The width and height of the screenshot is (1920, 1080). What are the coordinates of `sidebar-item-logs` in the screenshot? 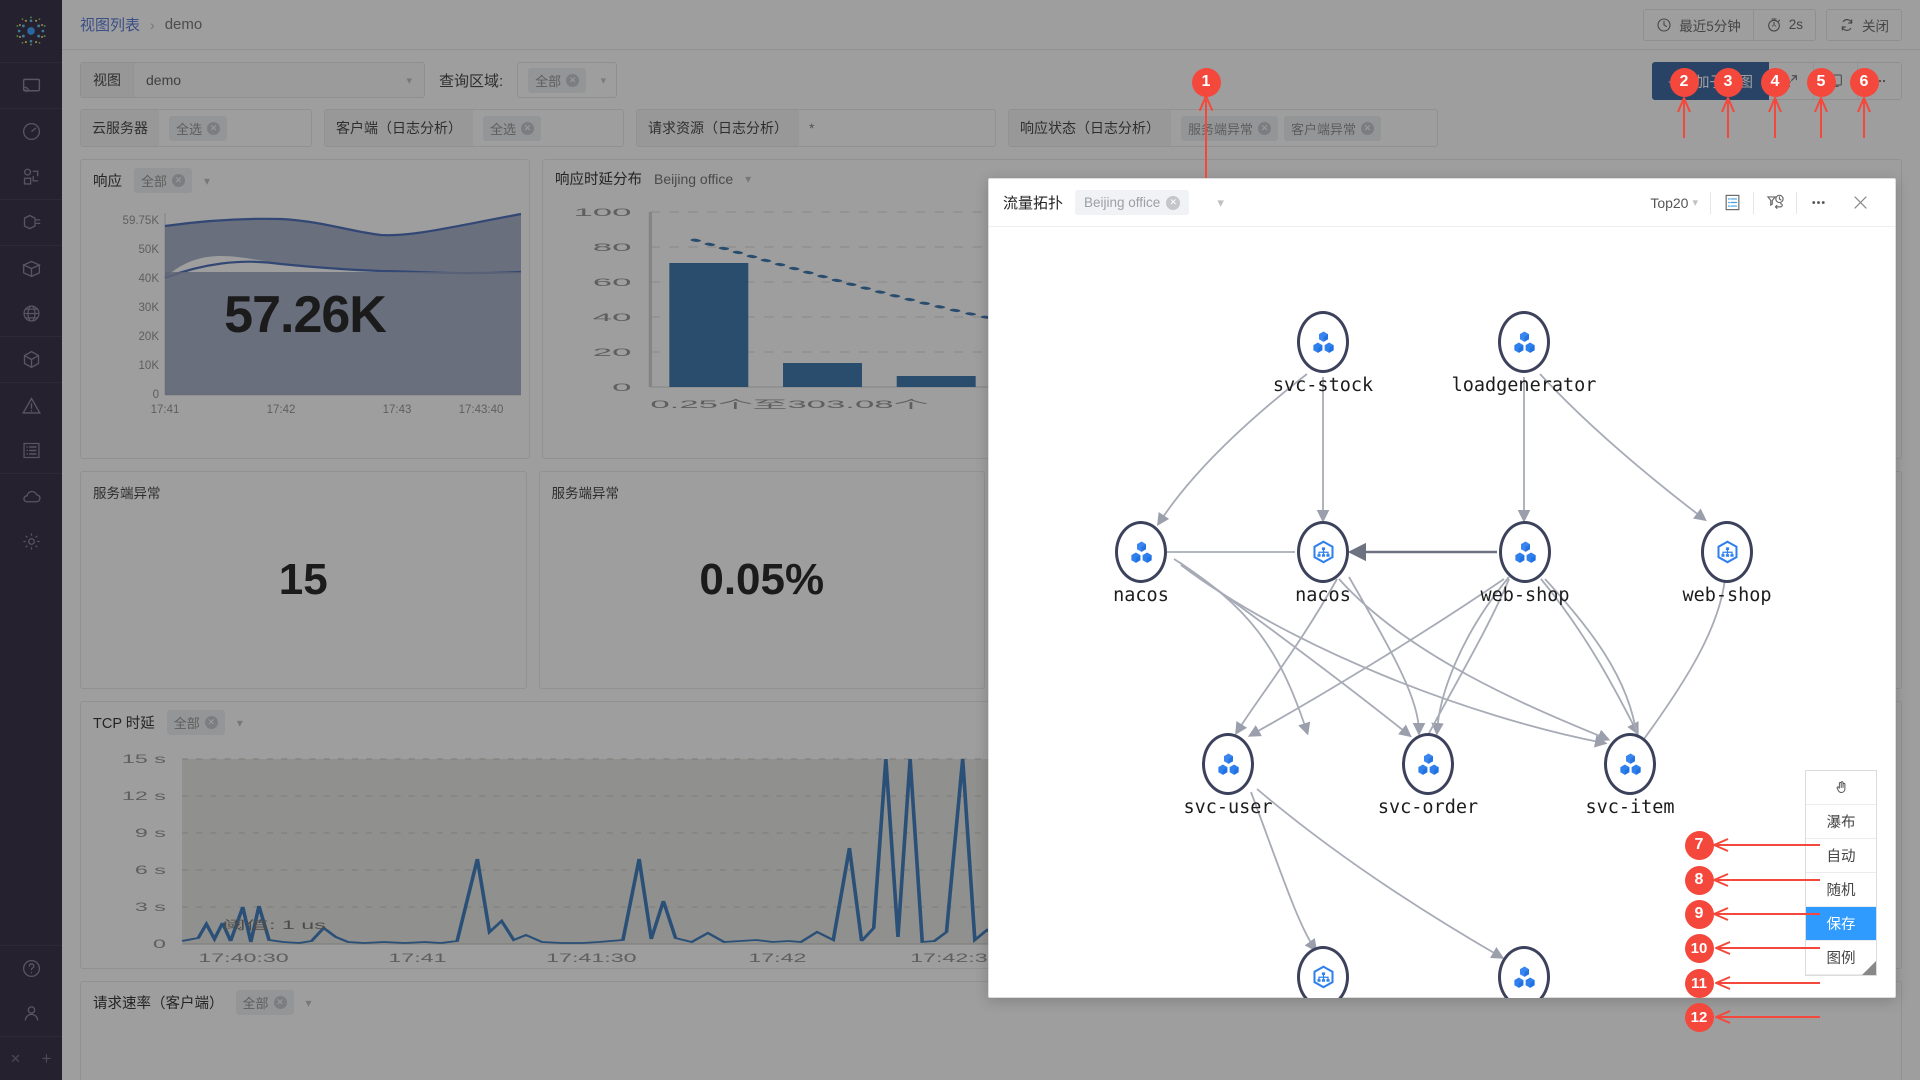 It's located at (31, 450).